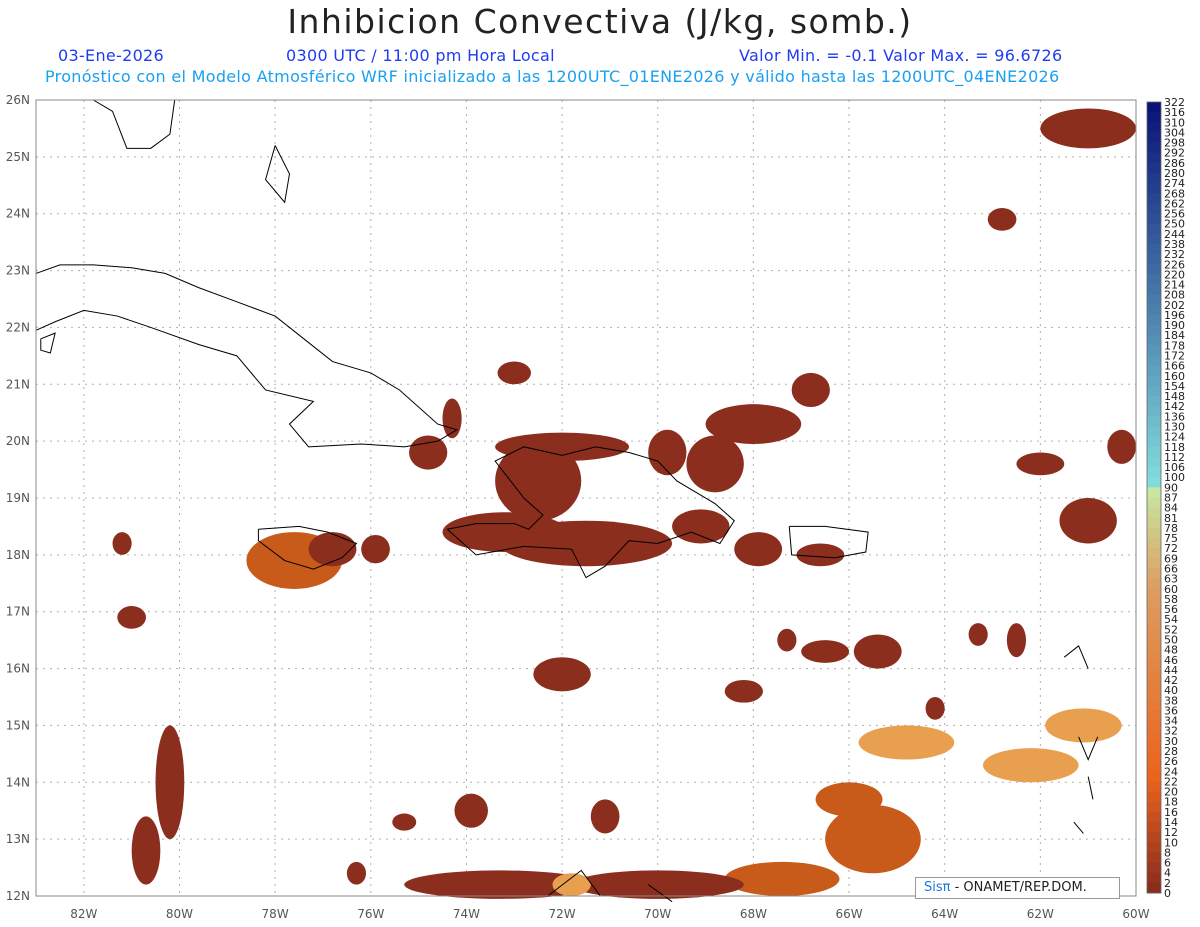 This screenshot has height=927, width=1200. I want to click on lon-tick-label: 62W, so click(1040, 914).